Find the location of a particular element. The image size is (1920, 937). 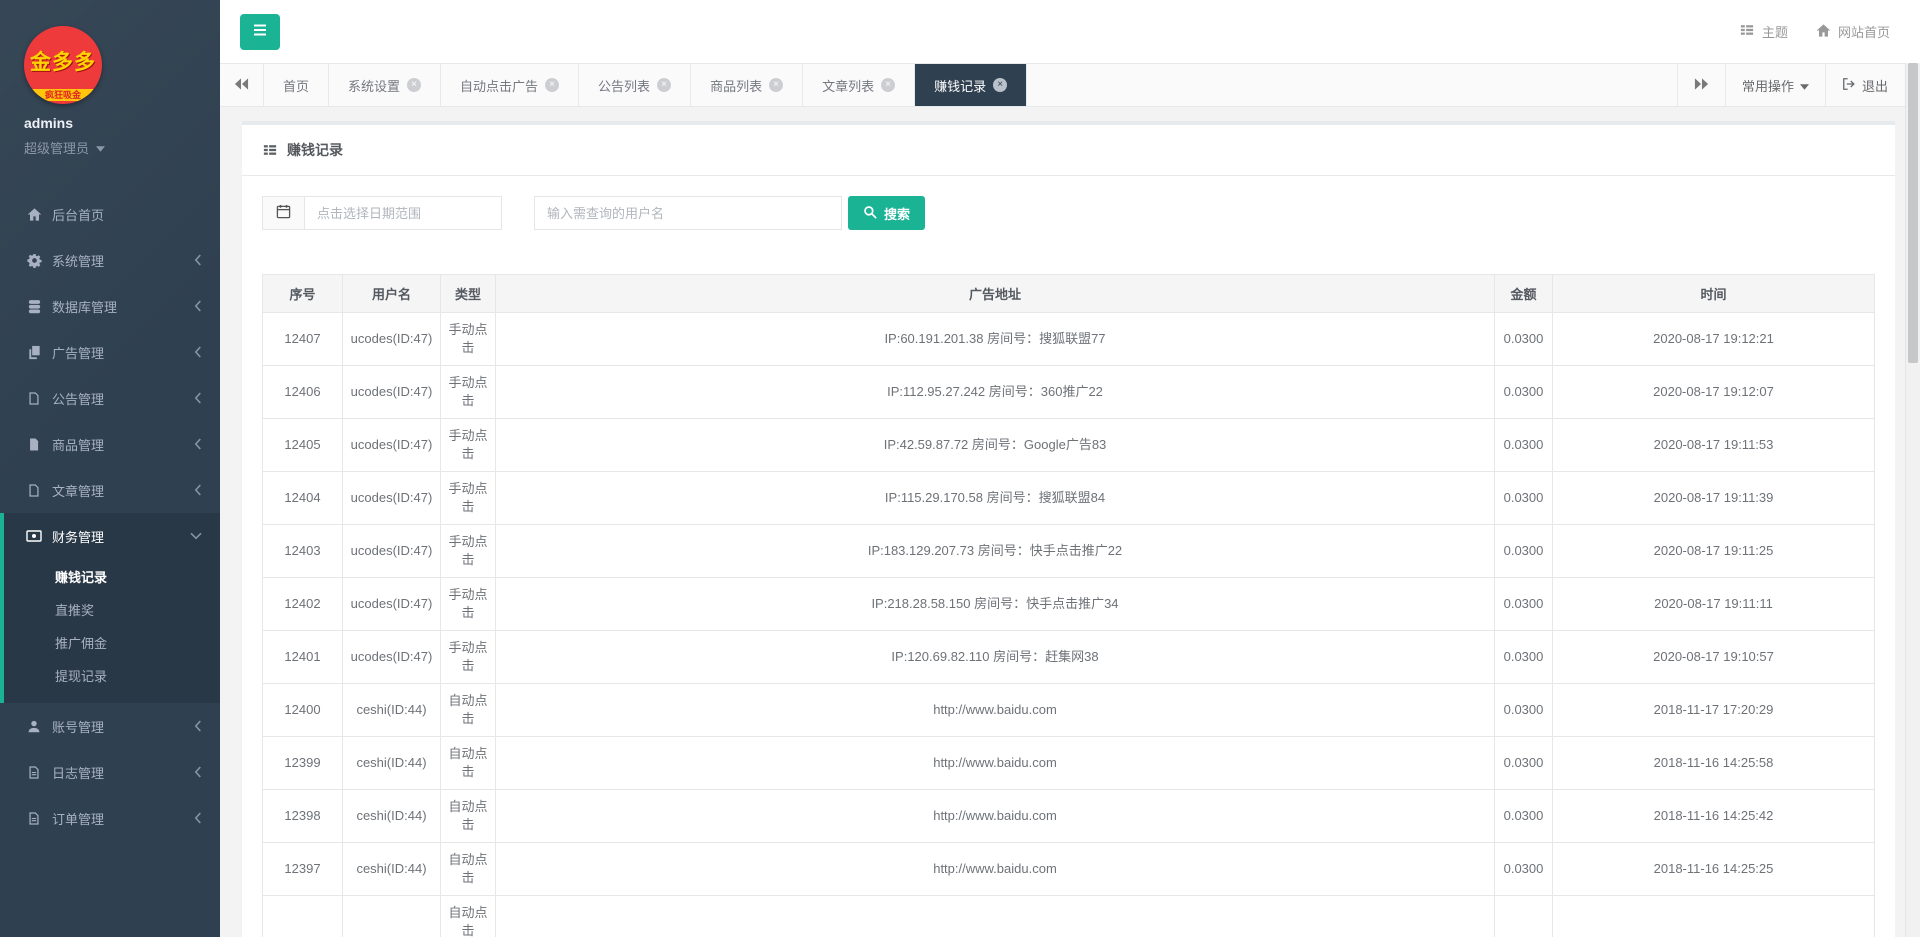

sidebar-item-database: 数据库管理 is located at coordinates (110, 306).